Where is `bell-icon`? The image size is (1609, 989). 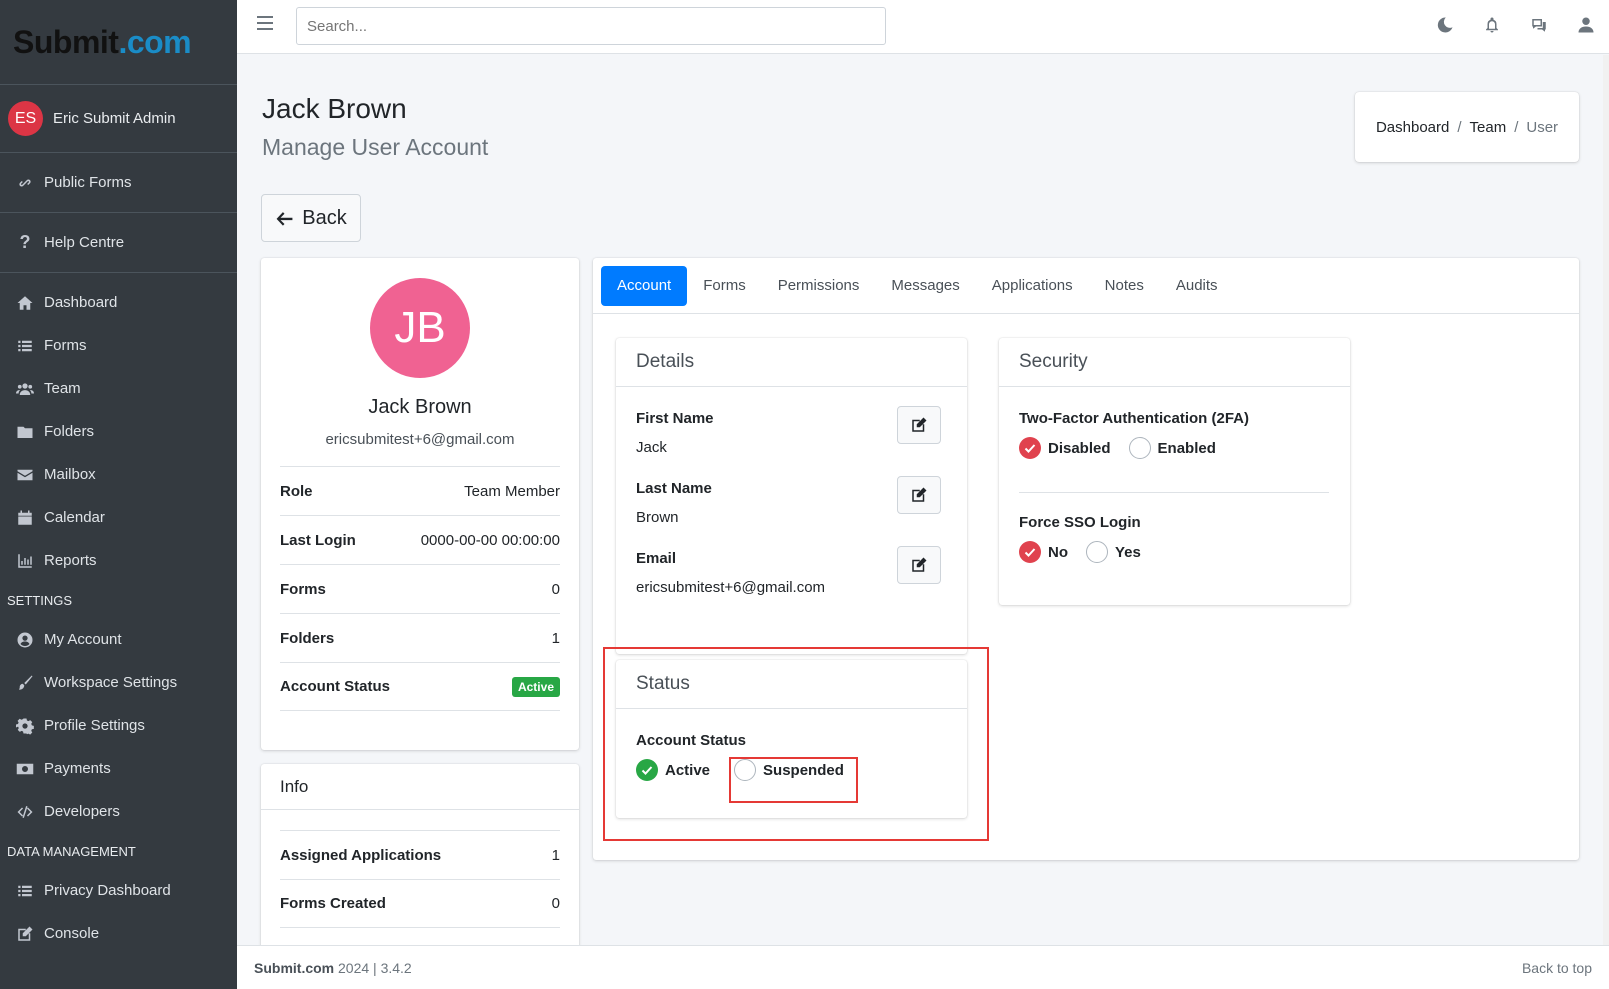
bell-icon is located at coordinates (1492, 25).